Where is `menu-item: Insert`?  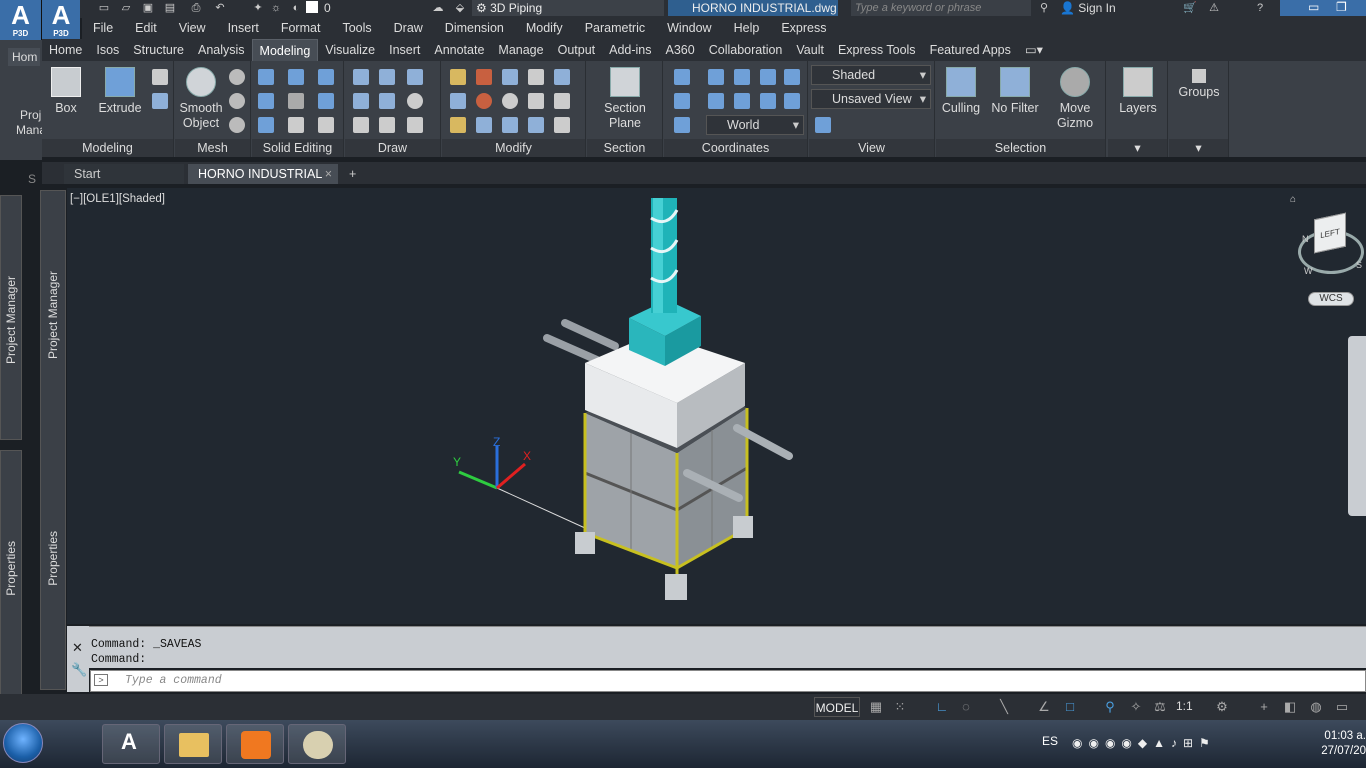
menu-item: Insert is located at coordinates (243, 28).